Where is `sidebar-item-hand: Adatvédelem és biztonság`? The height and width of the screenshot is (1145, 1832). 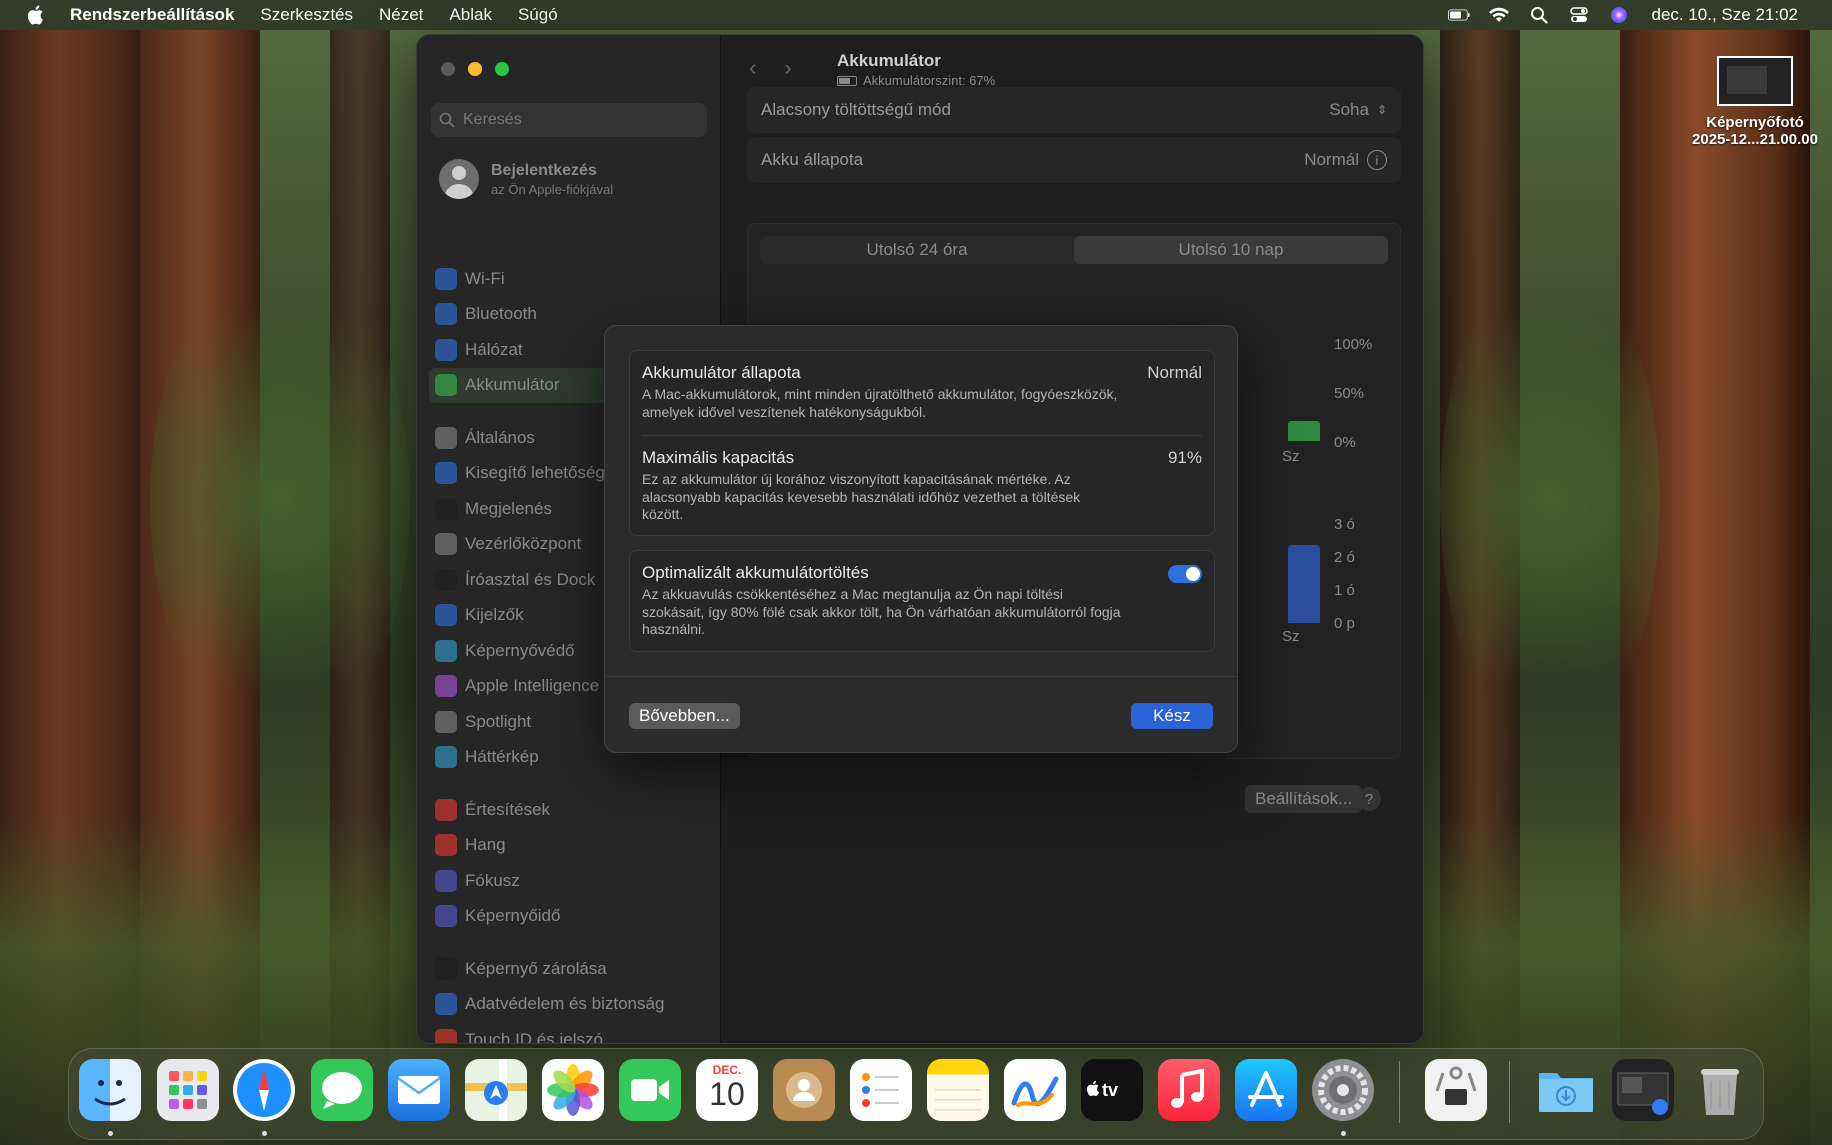
sidebar-item-hand: Adatvédelem és biztonság is located at coordinates (569, 1005).